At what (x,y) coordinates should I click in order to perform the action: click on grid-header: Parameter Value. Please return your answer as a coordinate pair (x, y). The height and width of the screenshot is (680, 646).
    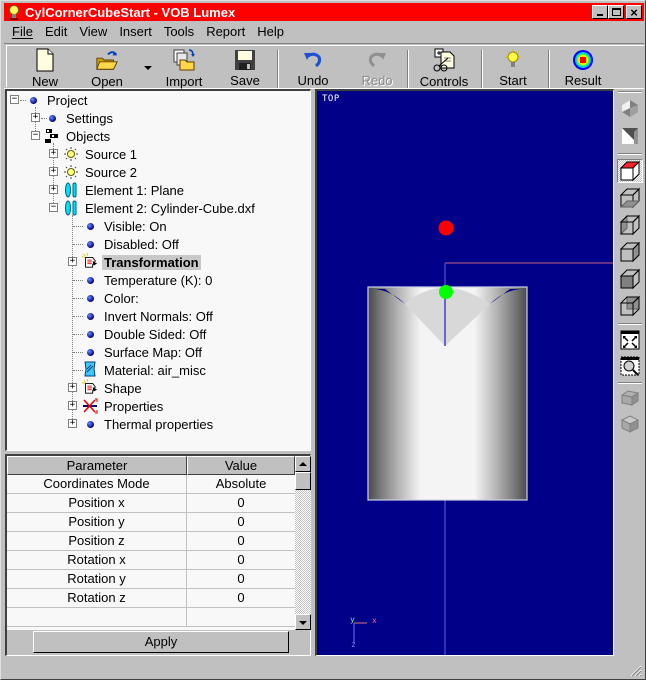
    Looking at the image, I should click on (151, 465).